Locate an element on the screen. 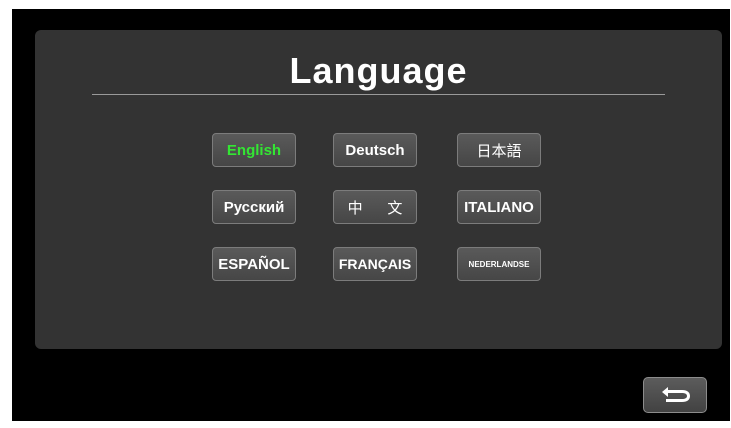  language-button-deutsch: Deutsch is located at coordinates (375, 150).